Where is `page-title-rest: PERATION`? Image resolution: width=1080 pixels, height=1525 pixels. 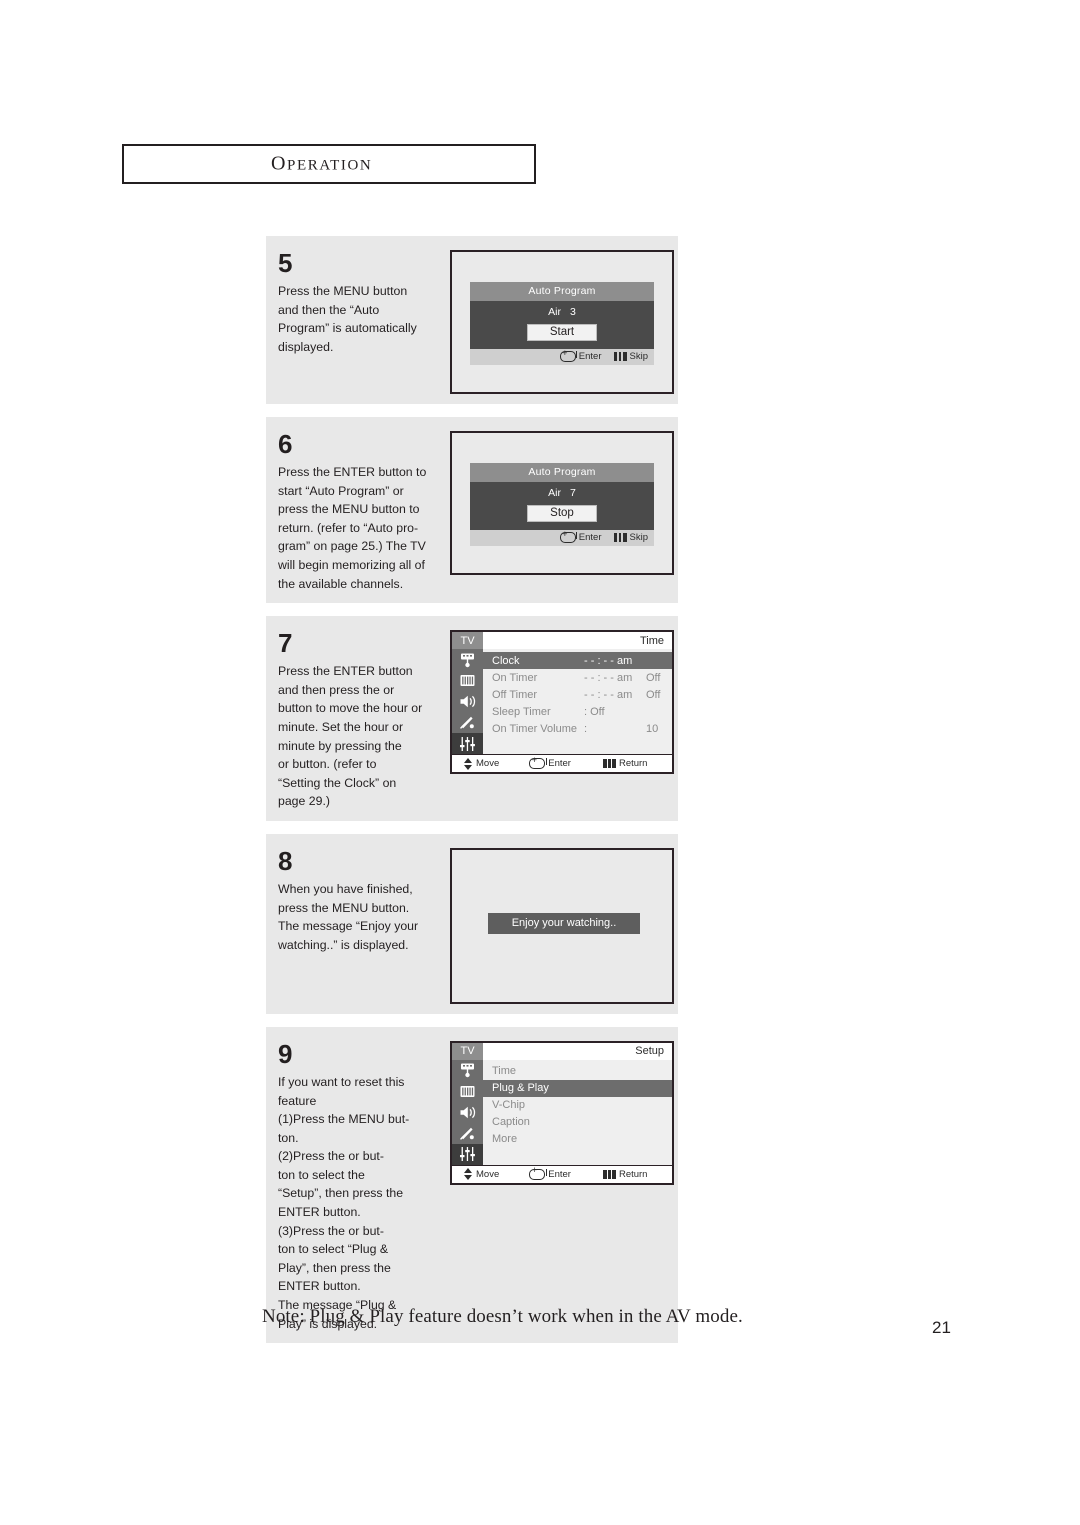
page-title-rest: PERATION is located at coordinates (330, 165).